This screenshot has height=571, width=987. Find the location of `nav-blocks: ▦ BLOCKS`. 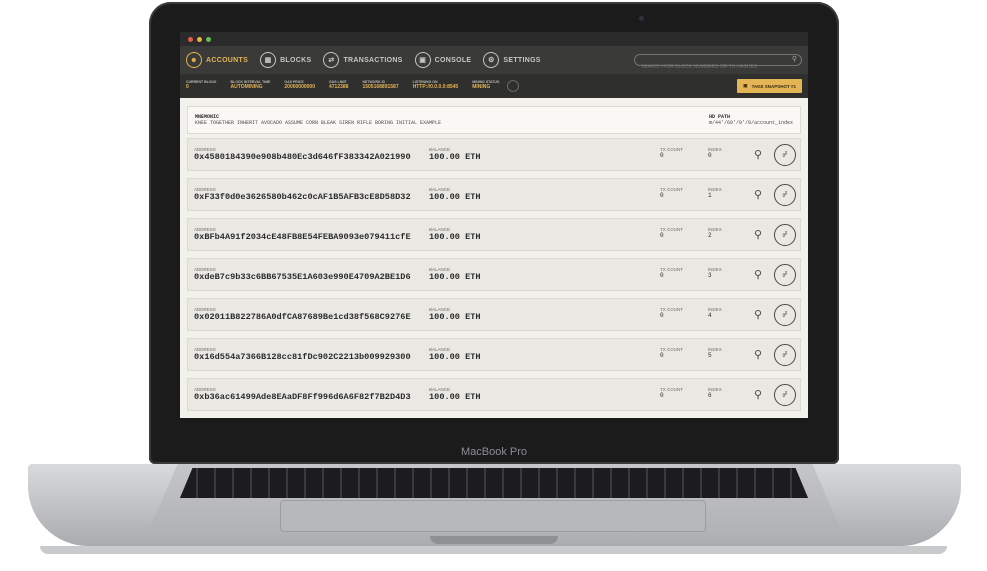

nav-blocks: ▦ BLOCKS is located at coordinates (285, 60).